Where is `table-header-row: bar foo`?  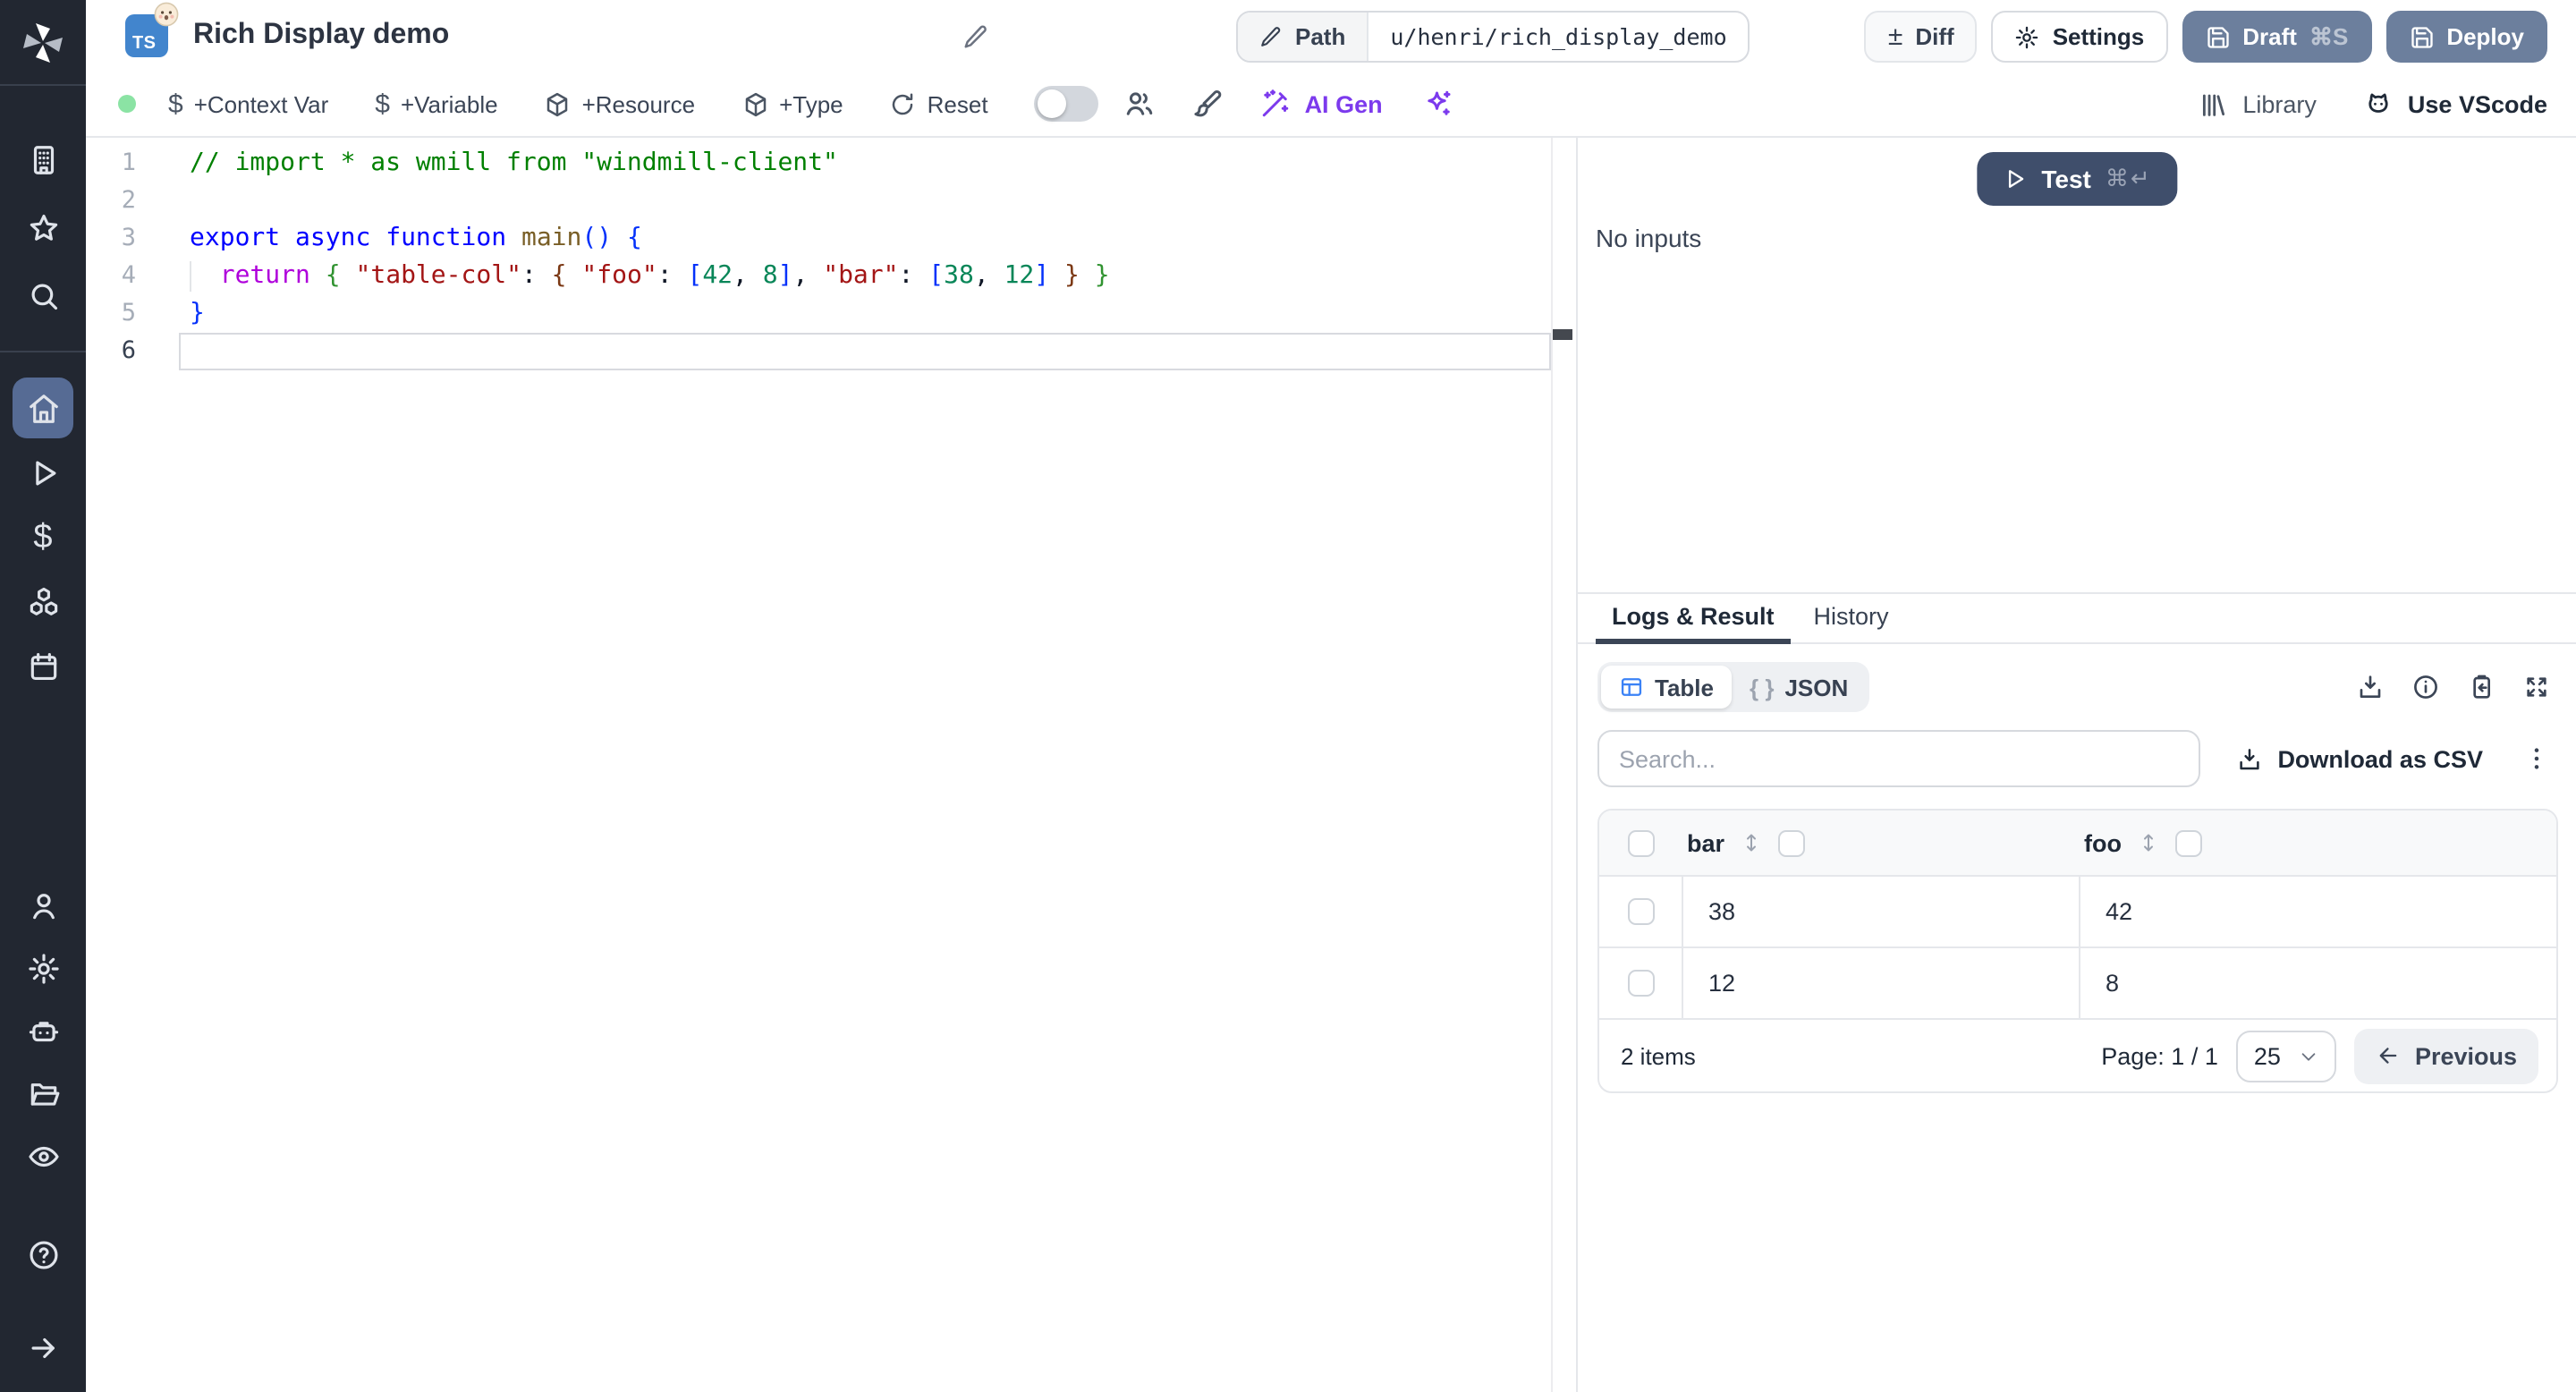
table-header-row: bar foo is located at coordinates (2077, 844).